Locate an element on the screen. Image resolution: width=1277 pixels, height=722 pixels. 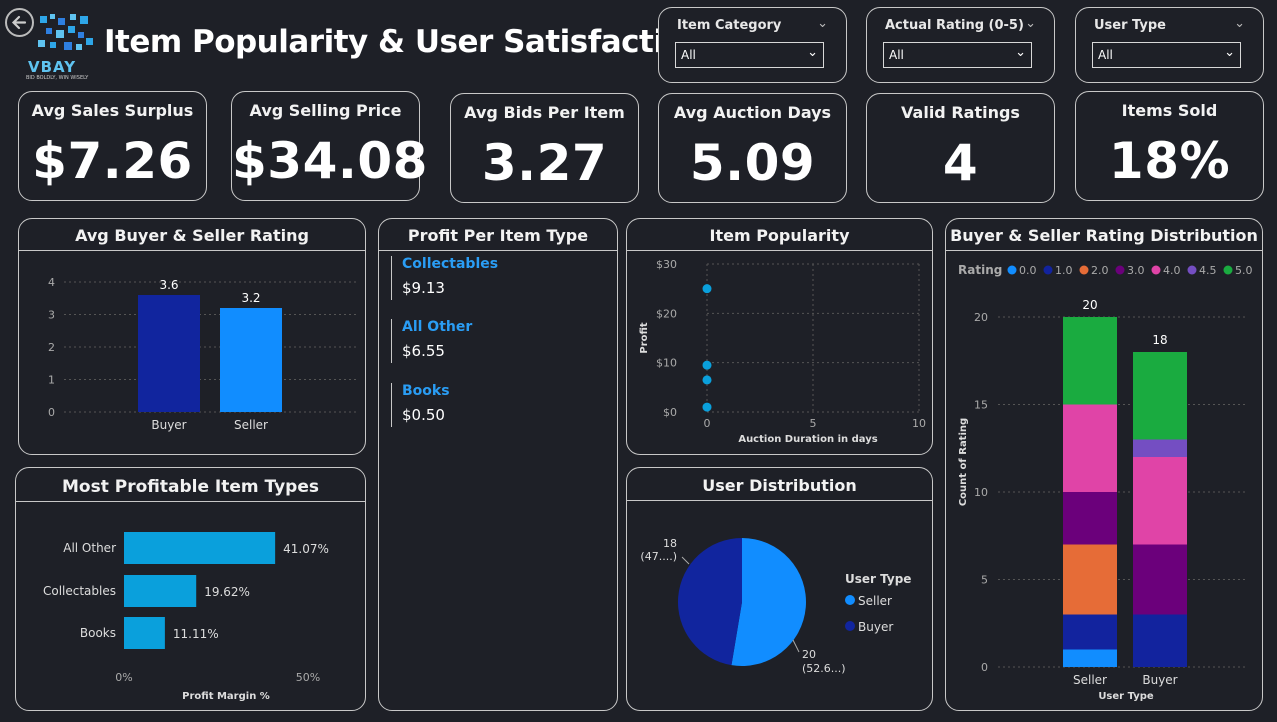
panel-title: User Distribution is located at coordinates (779, 485).